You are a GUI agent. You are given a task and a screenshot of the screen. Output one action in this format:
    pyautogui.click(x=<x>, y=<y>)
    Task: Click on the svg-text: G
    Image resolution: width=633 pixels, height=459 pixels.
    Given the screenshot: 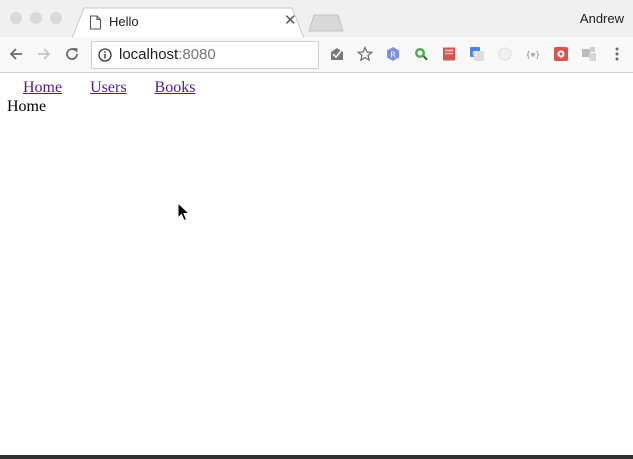 What is the action you would take?
    pyautogui.click(x=474, y=54)
    